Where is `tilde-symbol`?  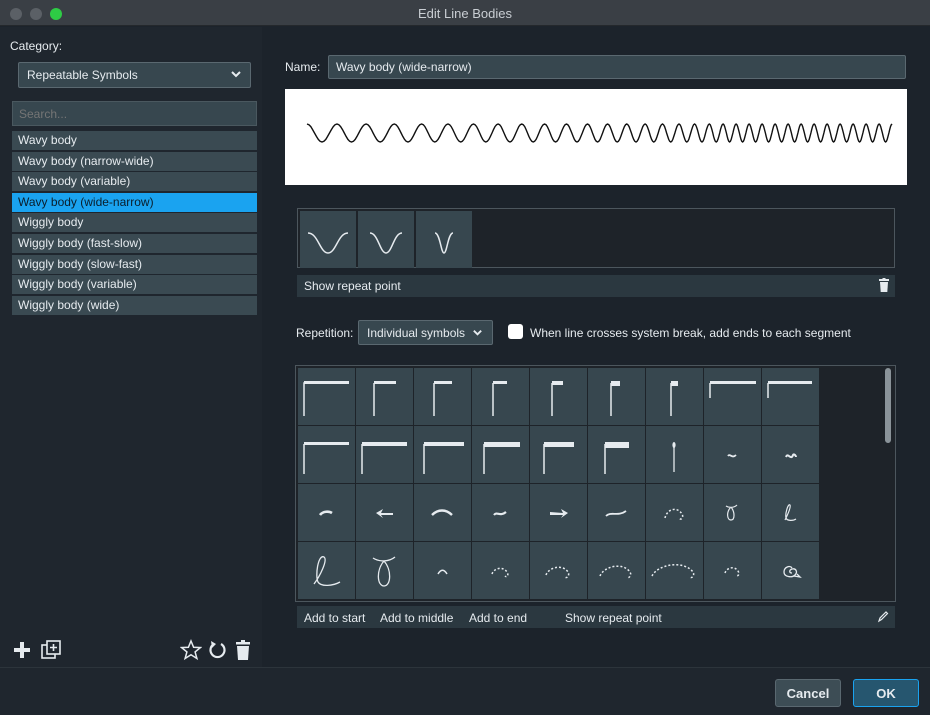
tilde-symbol is located at coordinates (500, 512).